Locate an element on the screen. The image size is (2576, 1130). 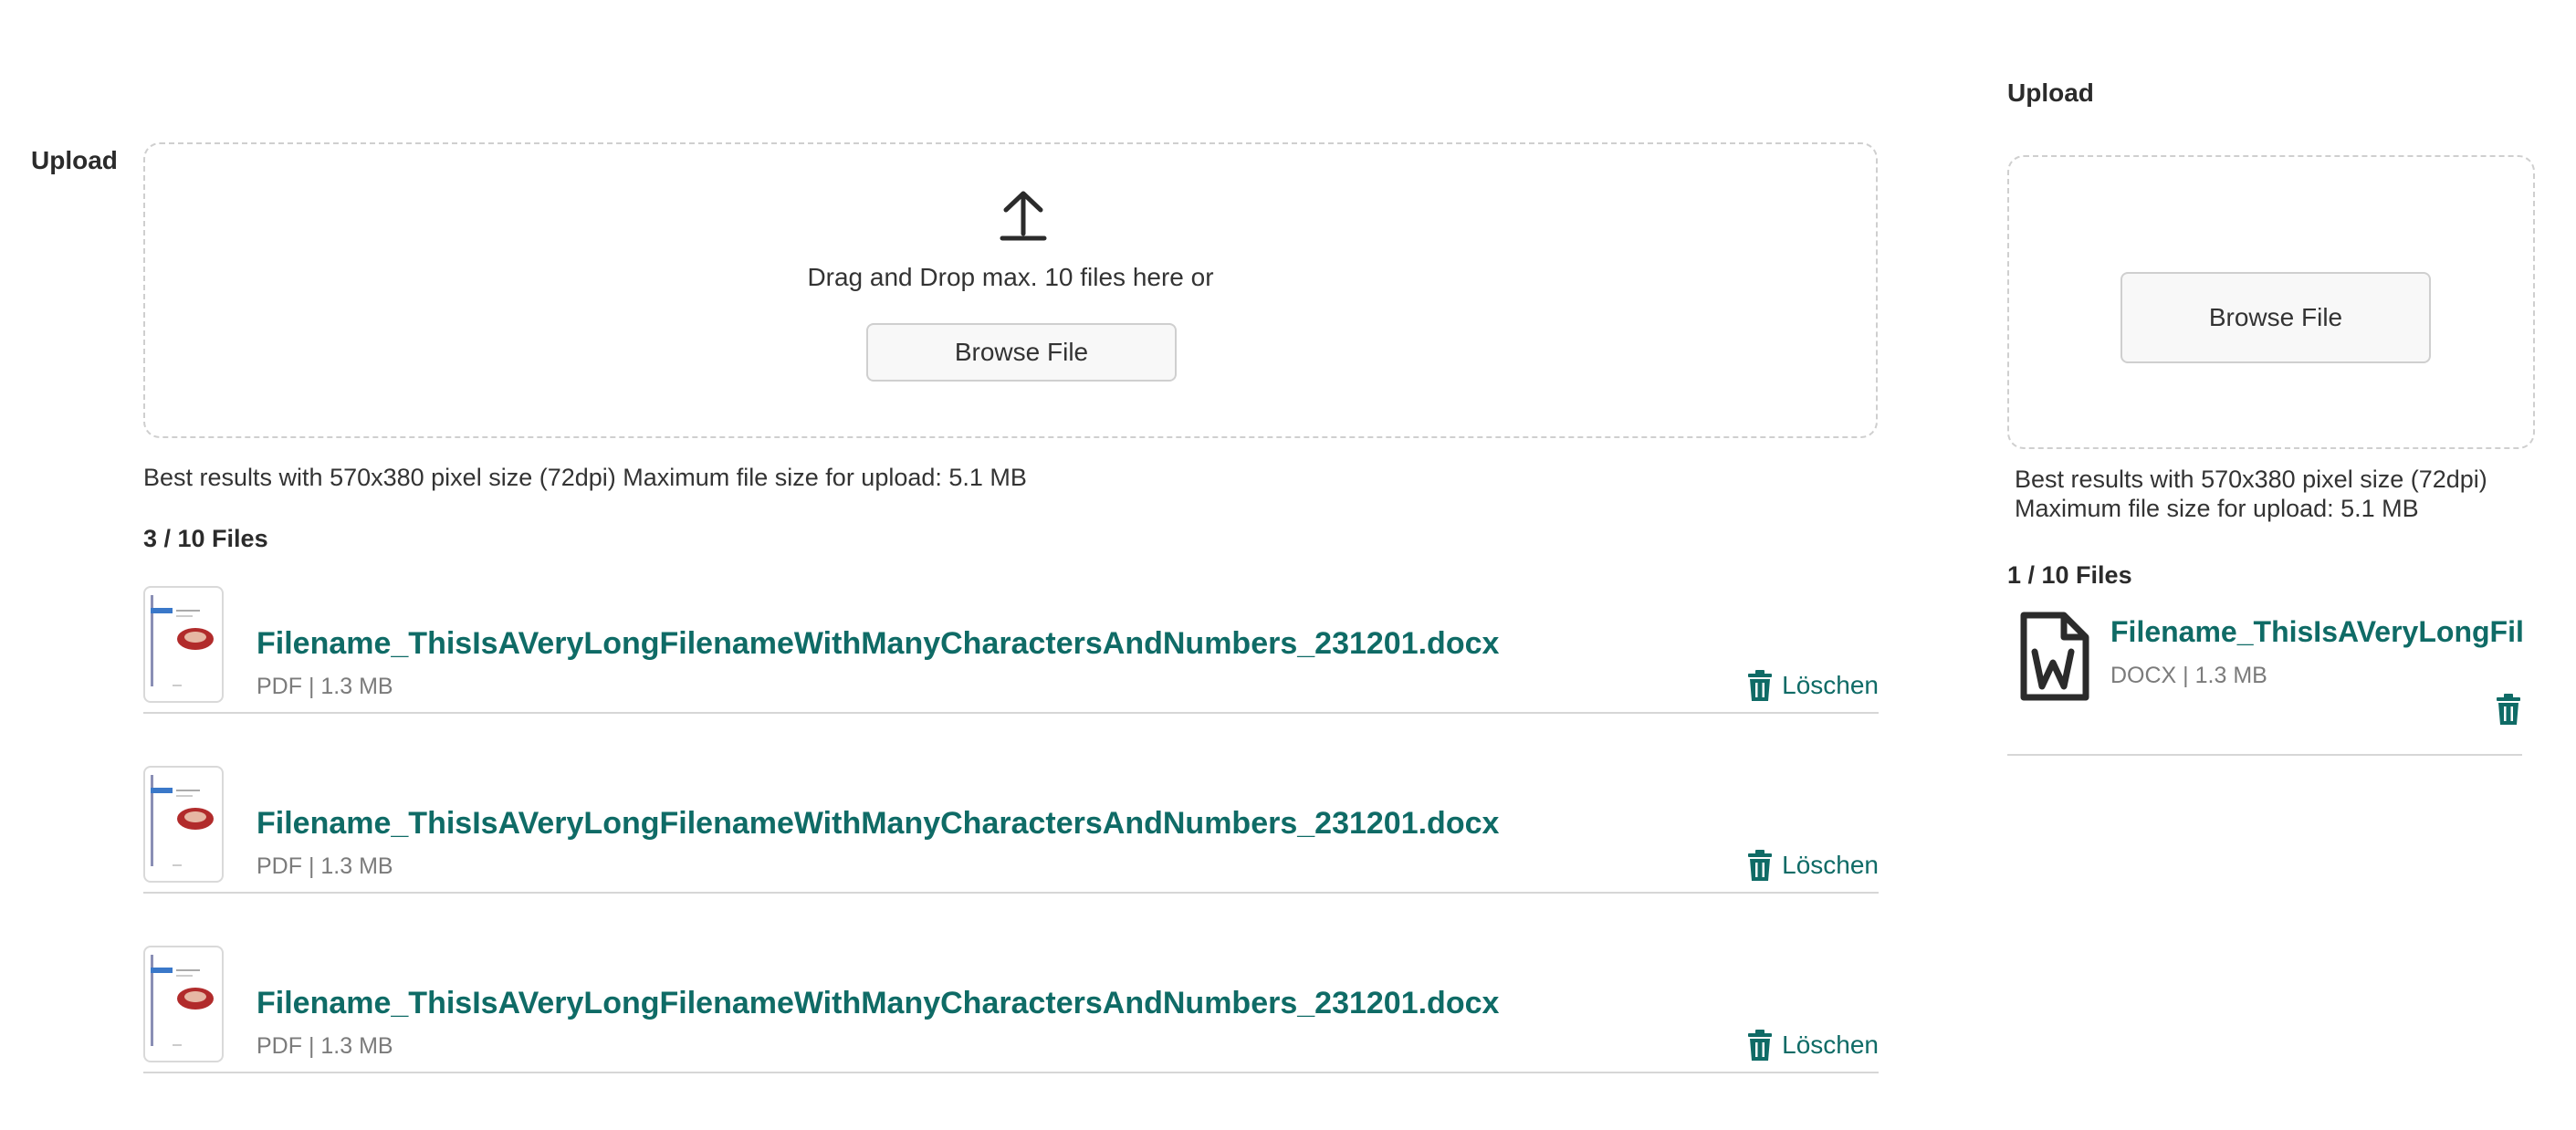
browse-file-button-narrow: Browse File is located at coordinates (2276, 317).